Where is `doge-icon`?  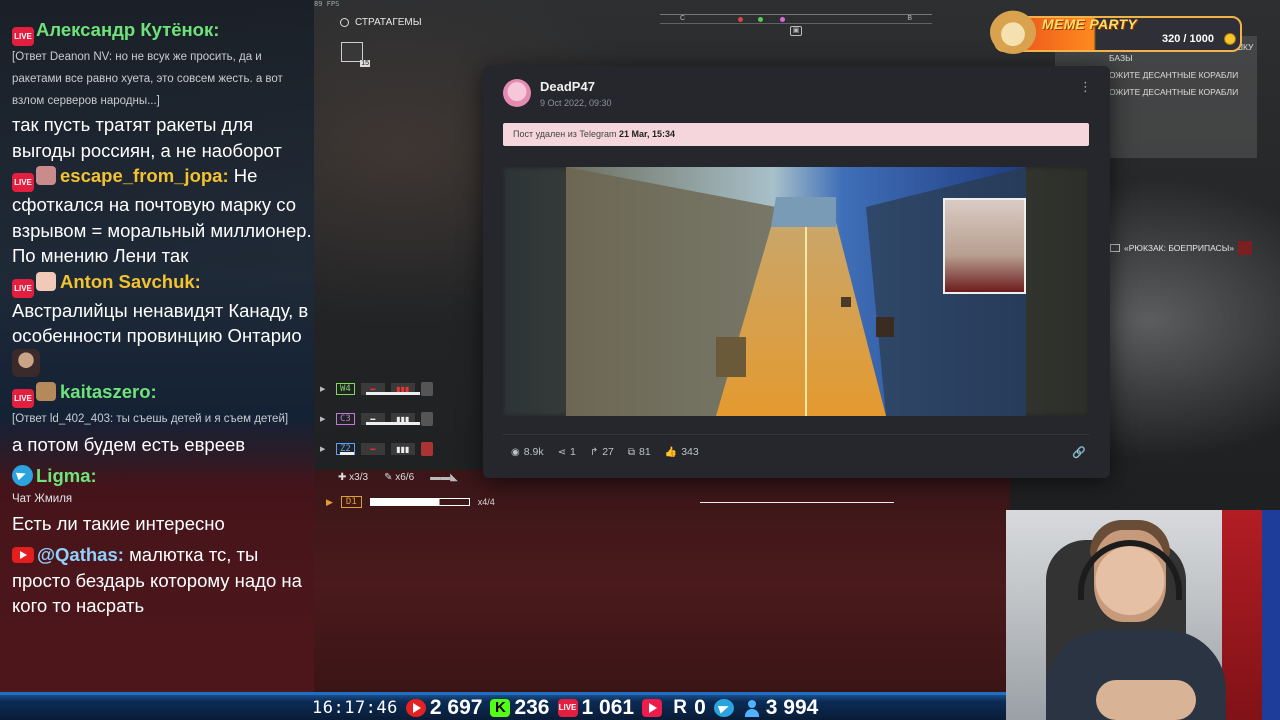 doge-icon is located at coordinates (1013, 32).